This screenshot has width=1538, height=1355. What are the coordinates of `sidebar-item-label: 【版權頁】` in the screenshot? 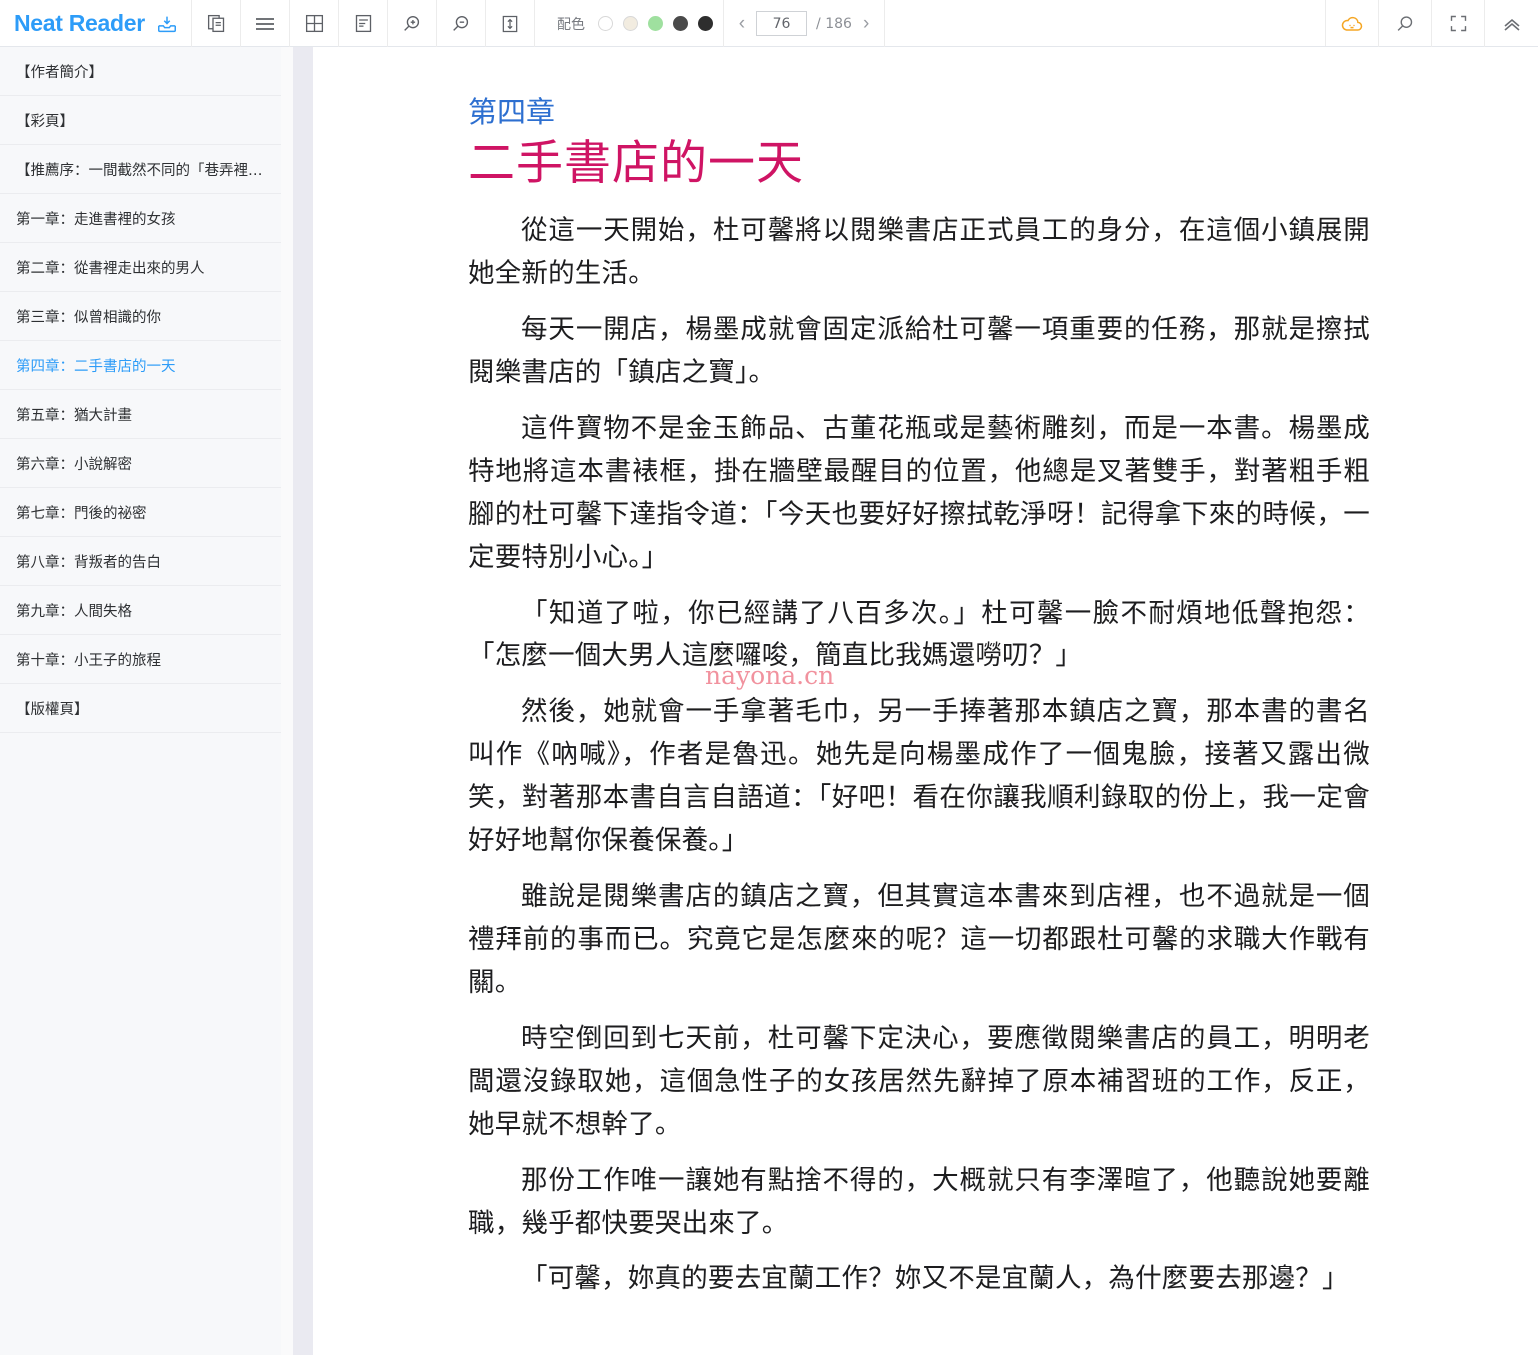 It's located at (52, 709).